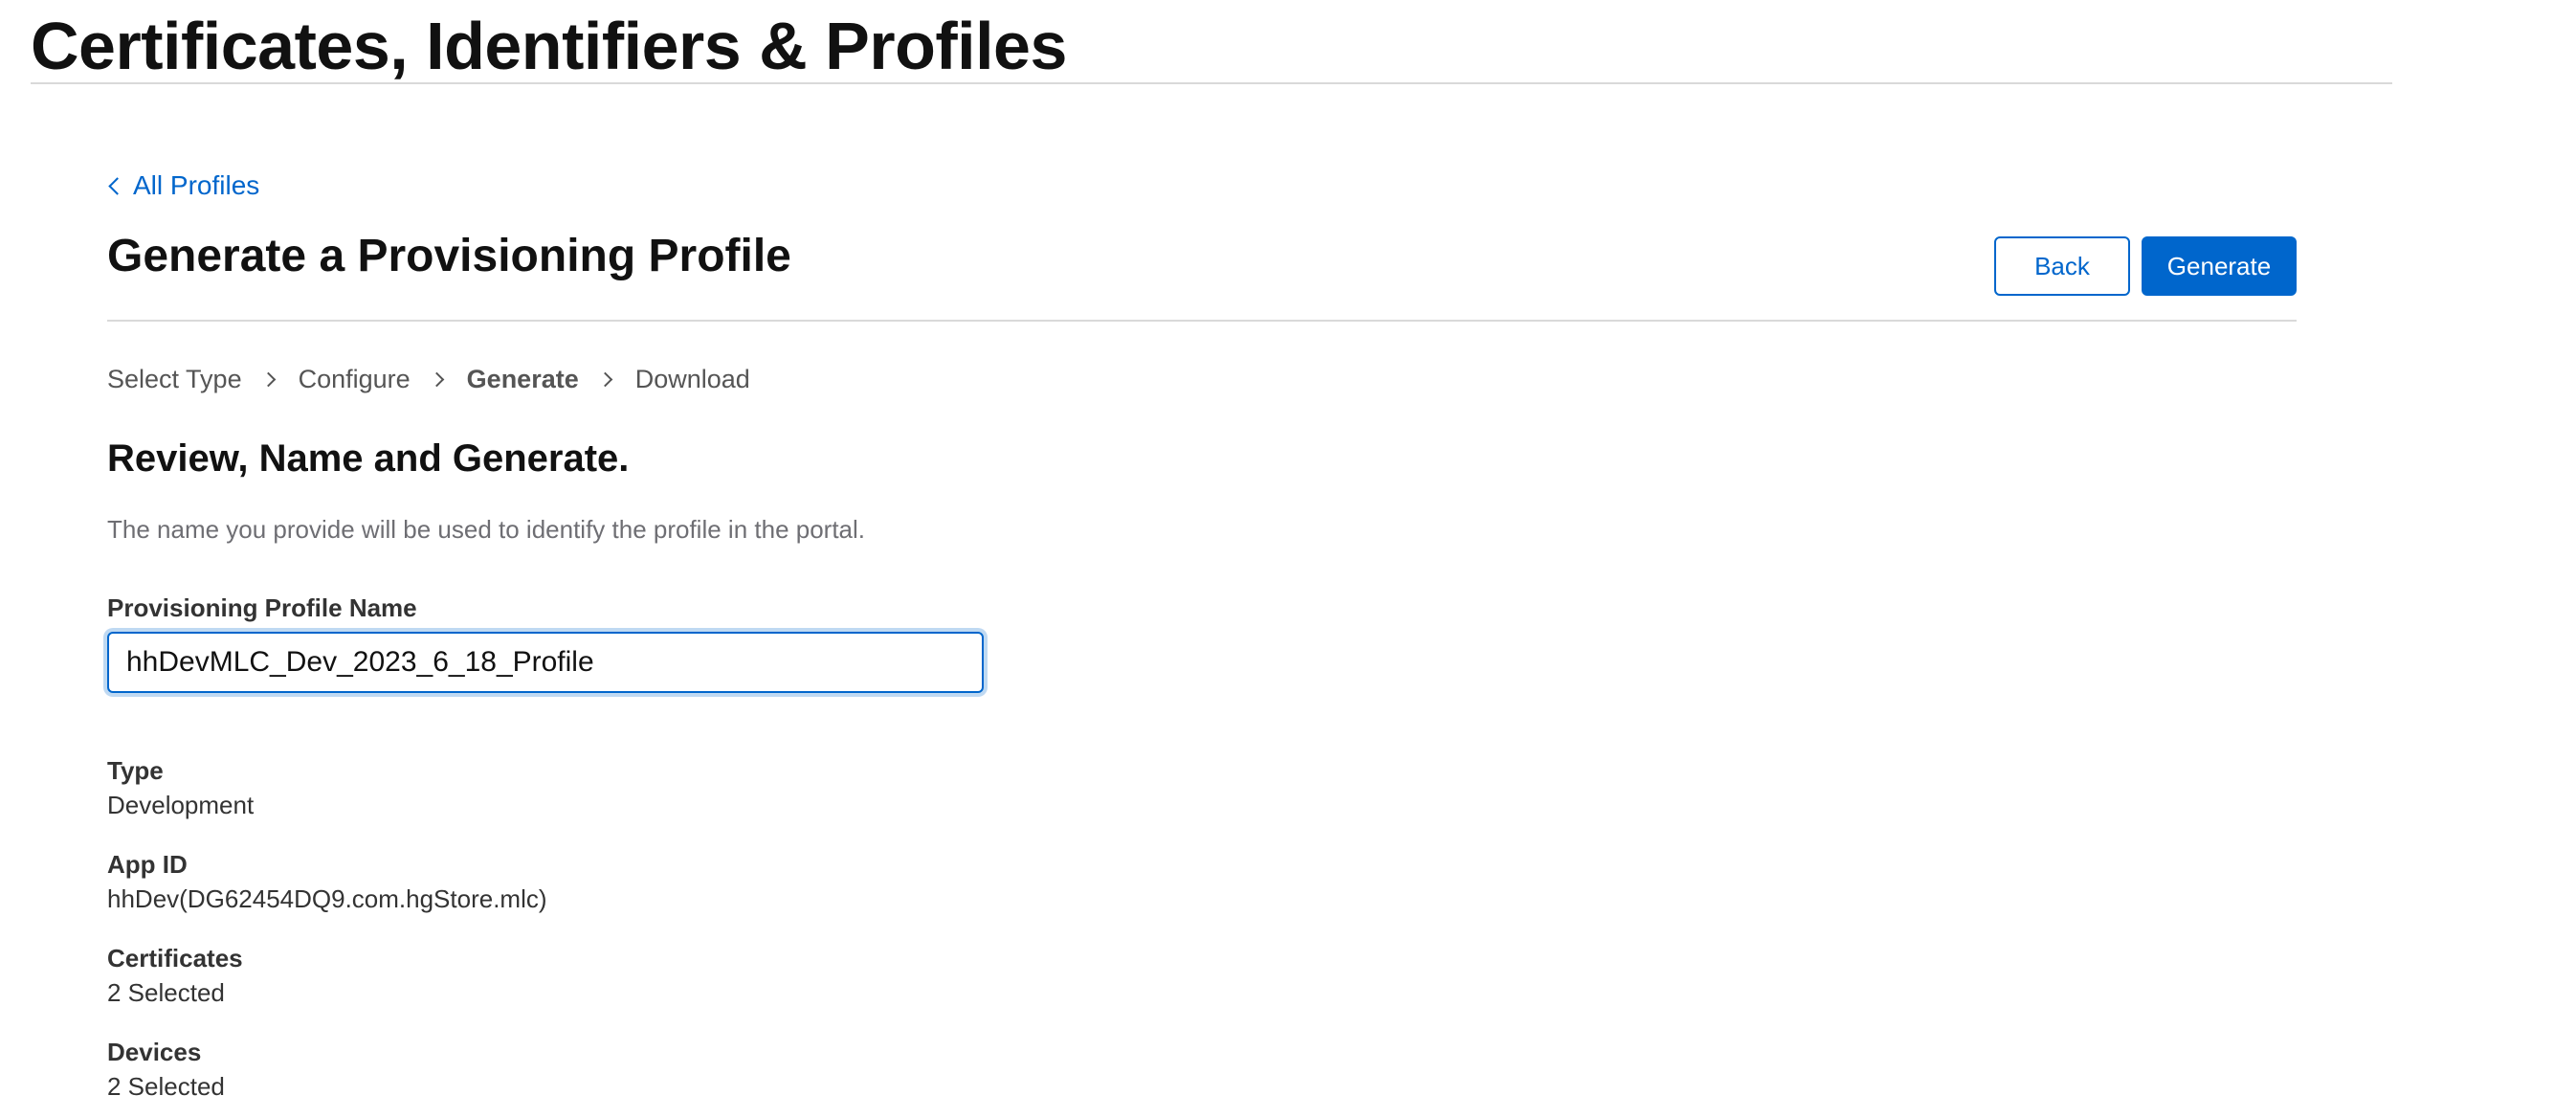  What do you see at coordinates (174, 379) in the screenshot?
I see `step-select-type: Select Type` at bounding box center [174, 379].